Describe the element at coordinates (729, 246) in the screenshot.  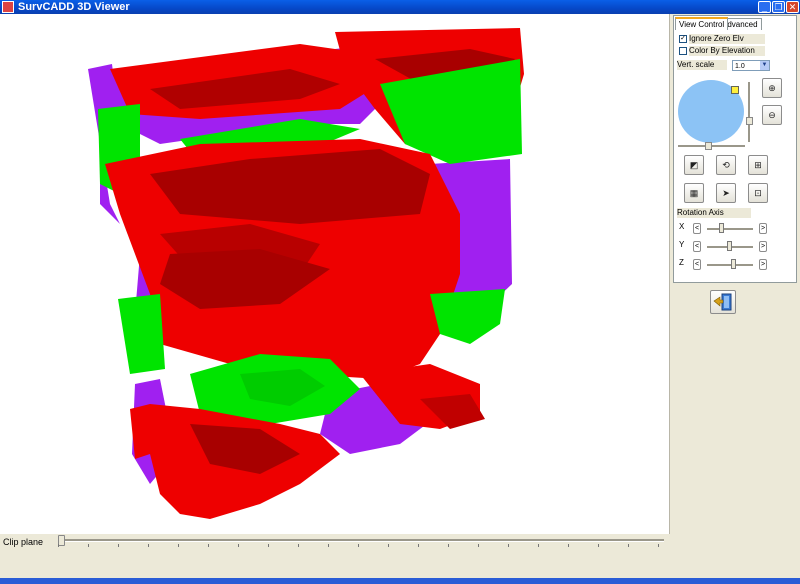
I see `axis-y-thumb` at that location.